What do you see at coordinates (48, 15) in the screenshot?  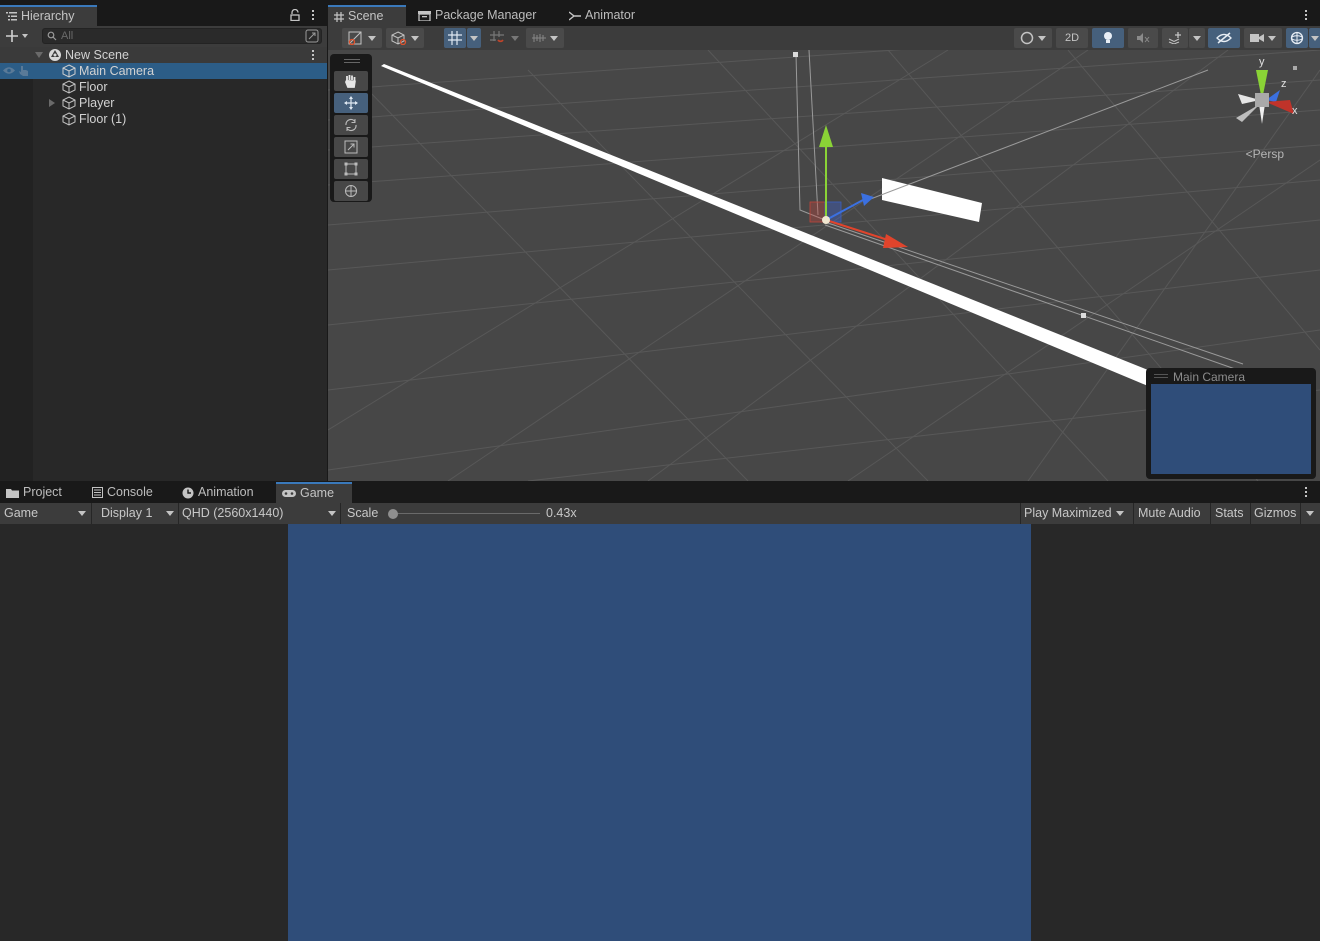 I see `tab-hierarchy: Hierarchy` at bounding box center [48, 15].